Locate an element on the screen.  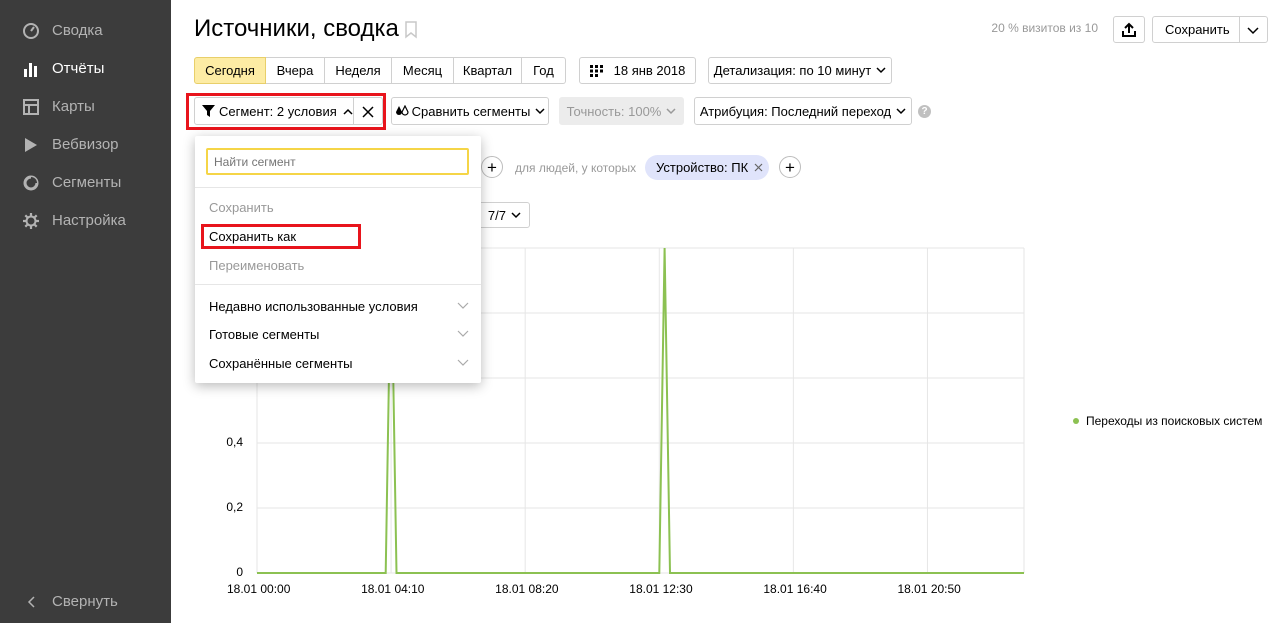
x-tick-label: 18.01 00:00 is located at coordinates (259, 589).